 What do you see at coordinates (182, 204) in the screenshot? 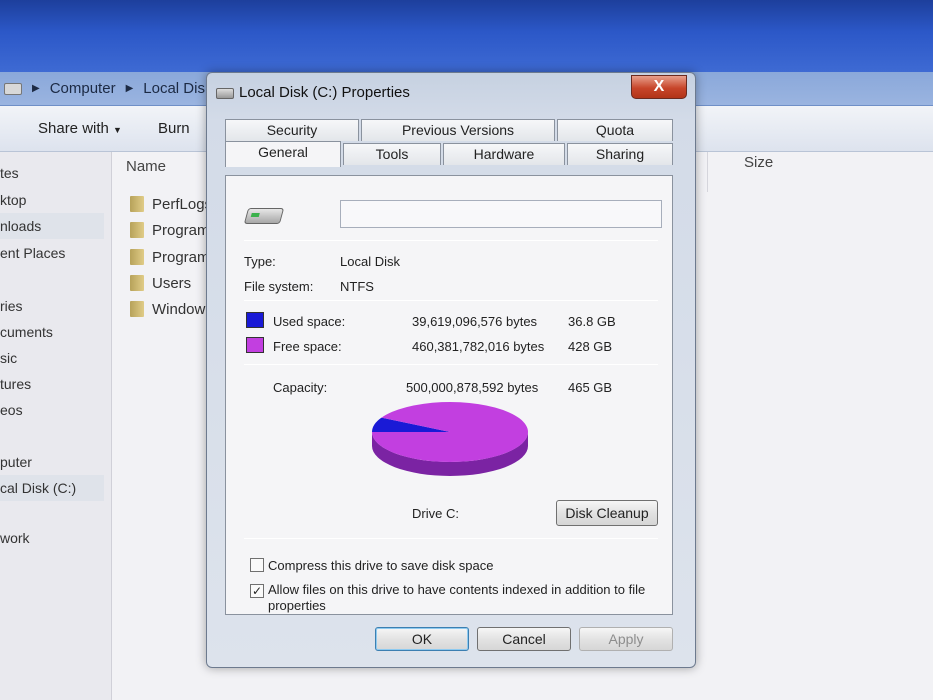
I see `file-name: PerfLogs` at bounding box center [182, 204].